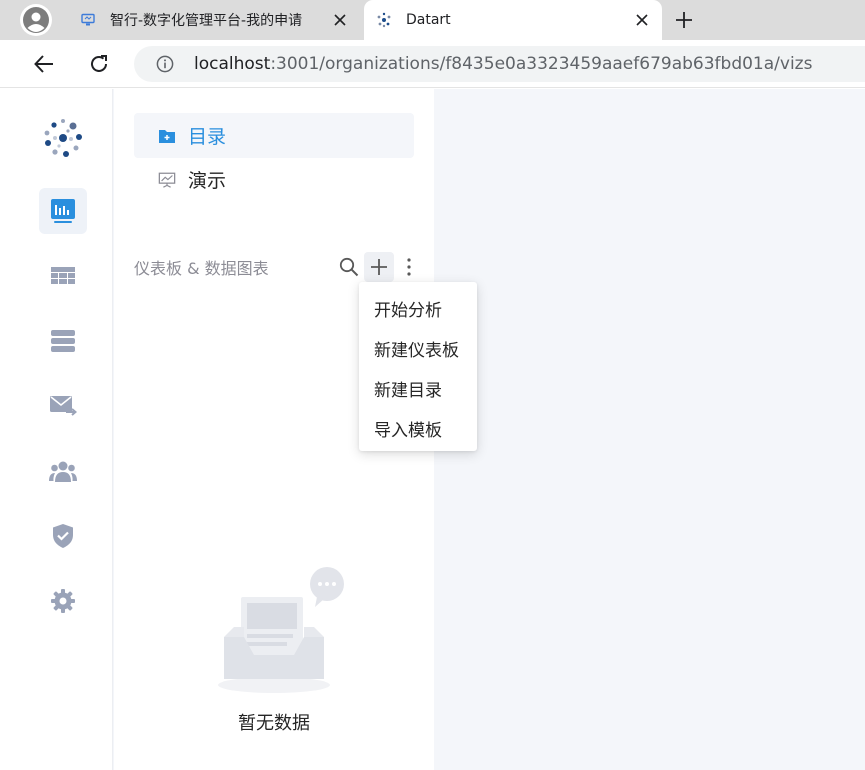 This screenshot has width=865, height=770. Describe the element at coordinates (274, 723) in the screenshot. I see `empty-text: 暂无数据` at that location.